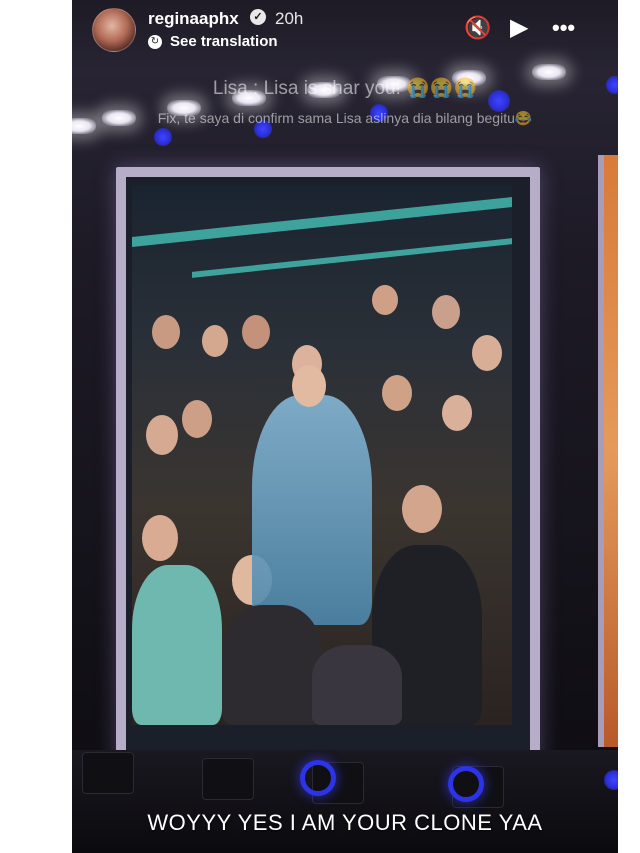  I want to click on performer-face, so click(309, 386).